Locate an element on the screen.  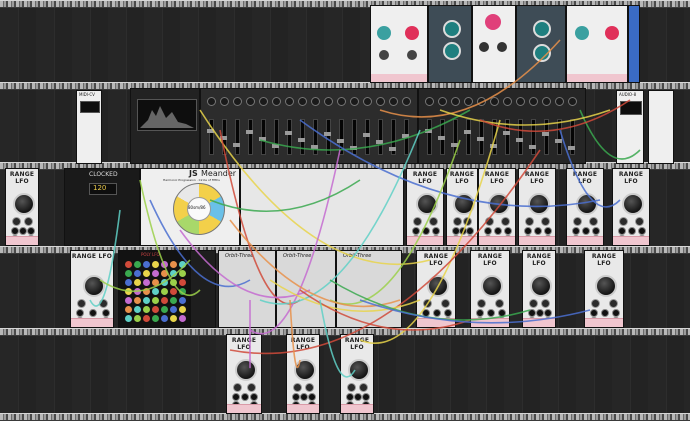
mixer-expander is located at coordinates (502, 126).